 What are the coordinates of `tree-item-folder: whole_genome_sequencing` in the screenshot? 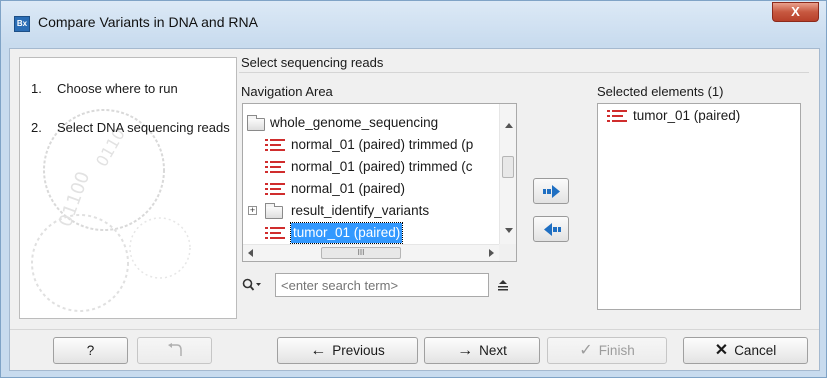 It's located at (371, 123).